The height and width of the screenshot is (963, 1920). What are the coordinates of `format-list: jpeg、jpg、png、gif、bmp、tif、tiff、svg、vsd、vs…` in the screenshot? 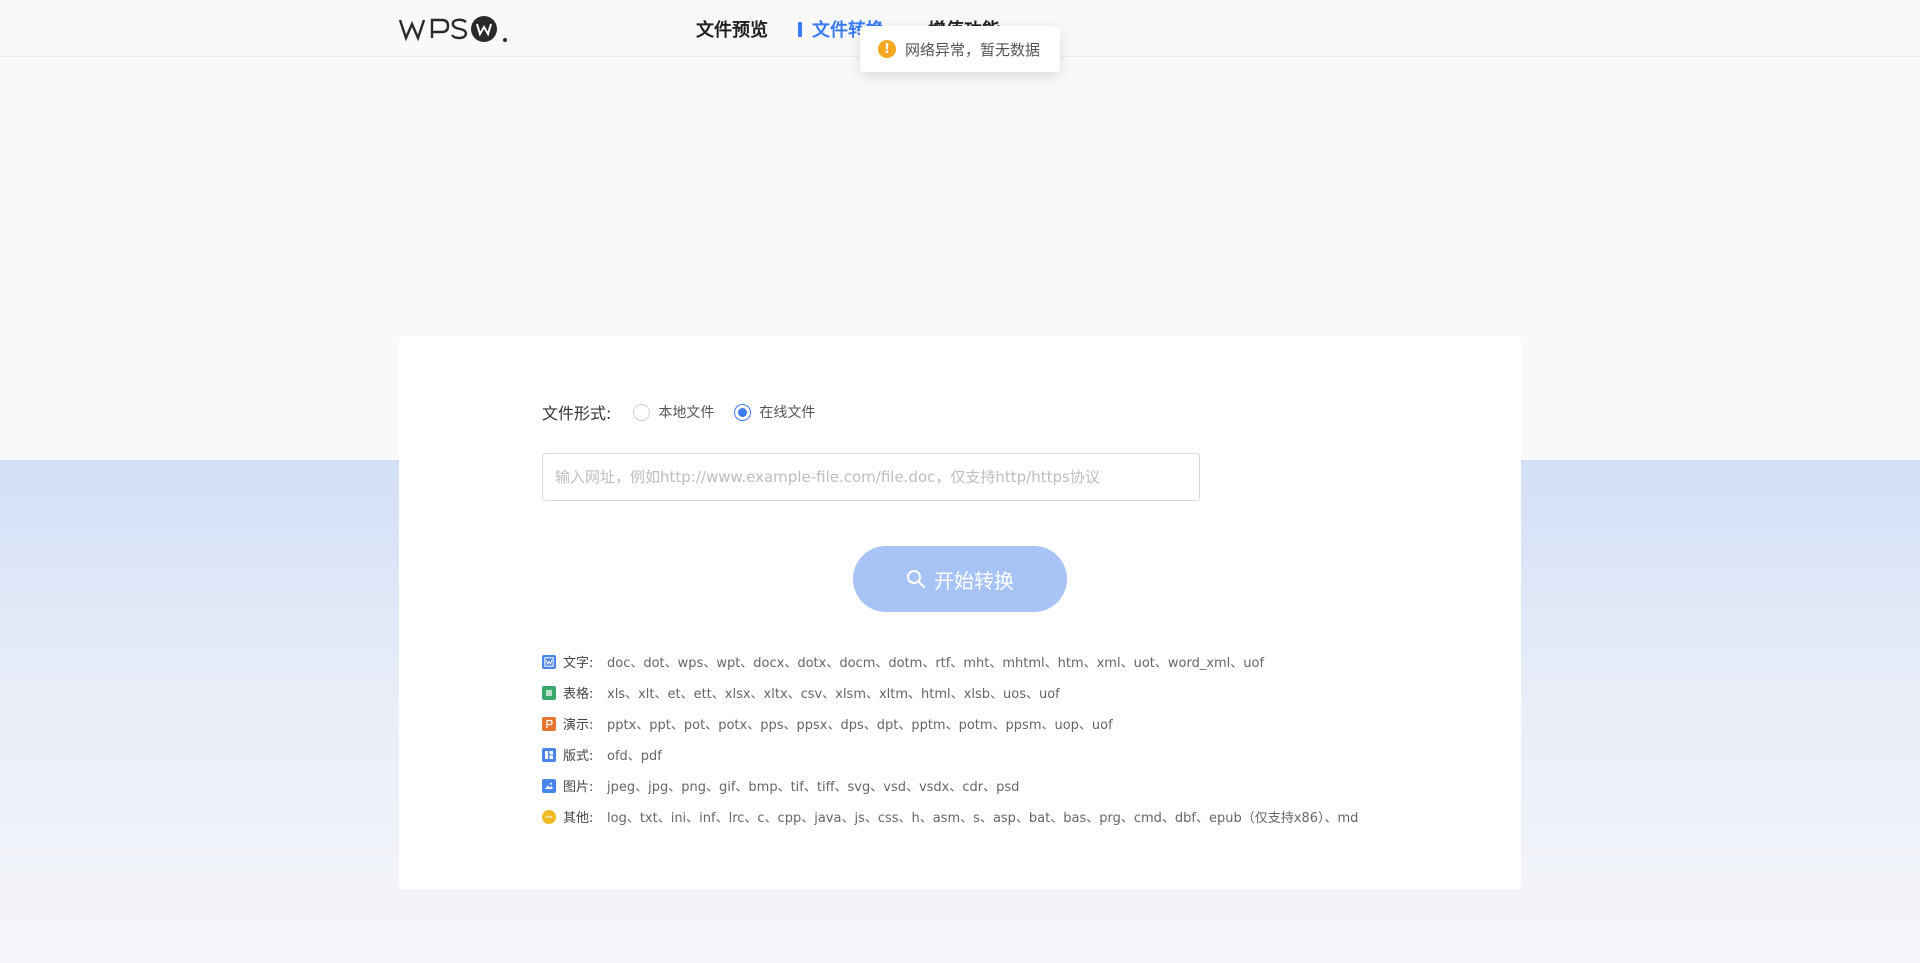 It's located at (813, 787).